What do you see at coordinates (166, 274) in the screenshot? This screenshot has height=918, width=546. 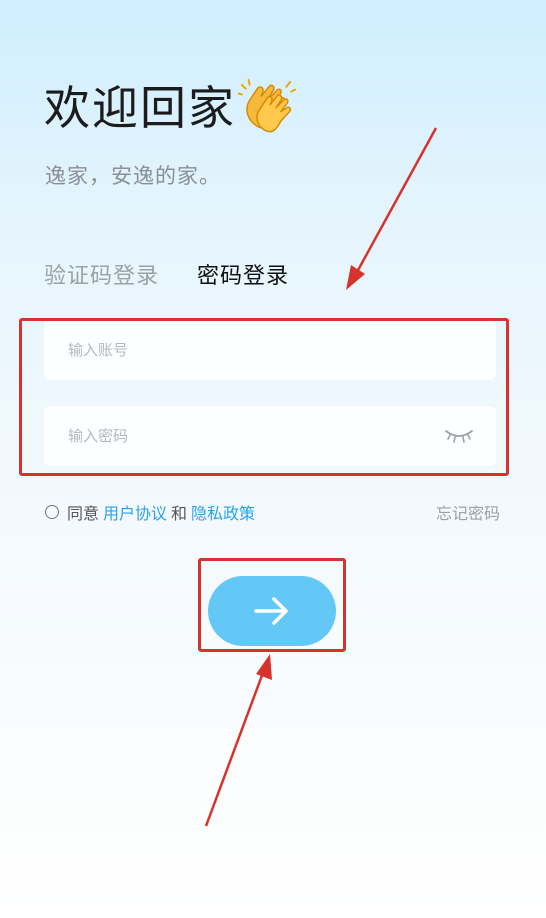 I see `login-tabs: 验证码登录 密码登录` at bounding box center [166, 274].